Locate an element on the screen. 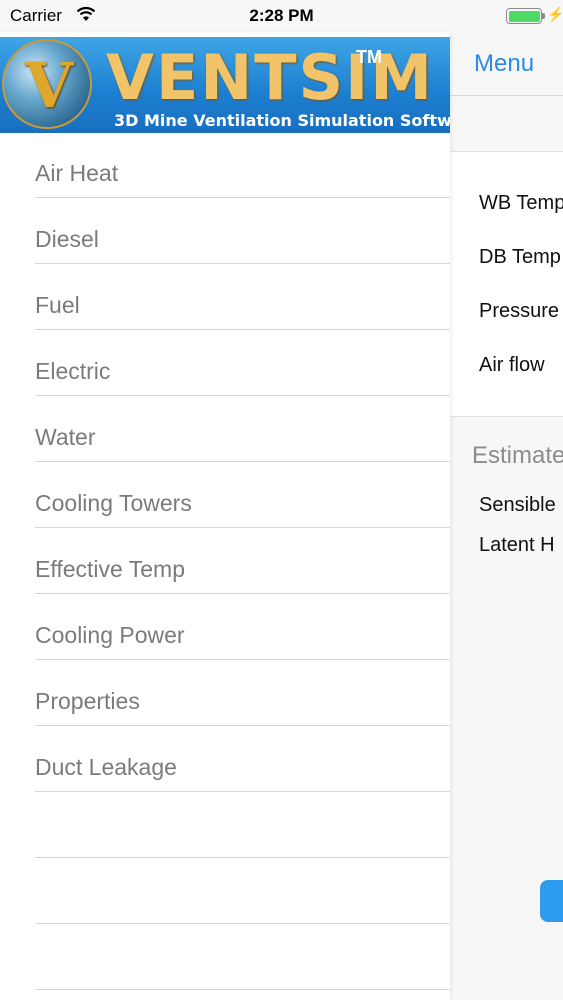 This screenshot has height=1000, width=563. status-time: 2:28 PM is located at coordinates (281, 15).